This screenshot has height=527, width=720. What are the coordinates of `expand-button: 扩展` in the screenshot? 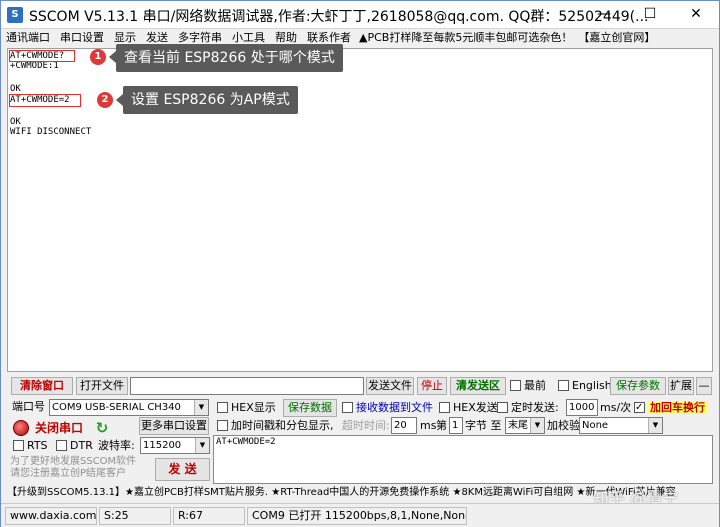 It's located at (681, 386).